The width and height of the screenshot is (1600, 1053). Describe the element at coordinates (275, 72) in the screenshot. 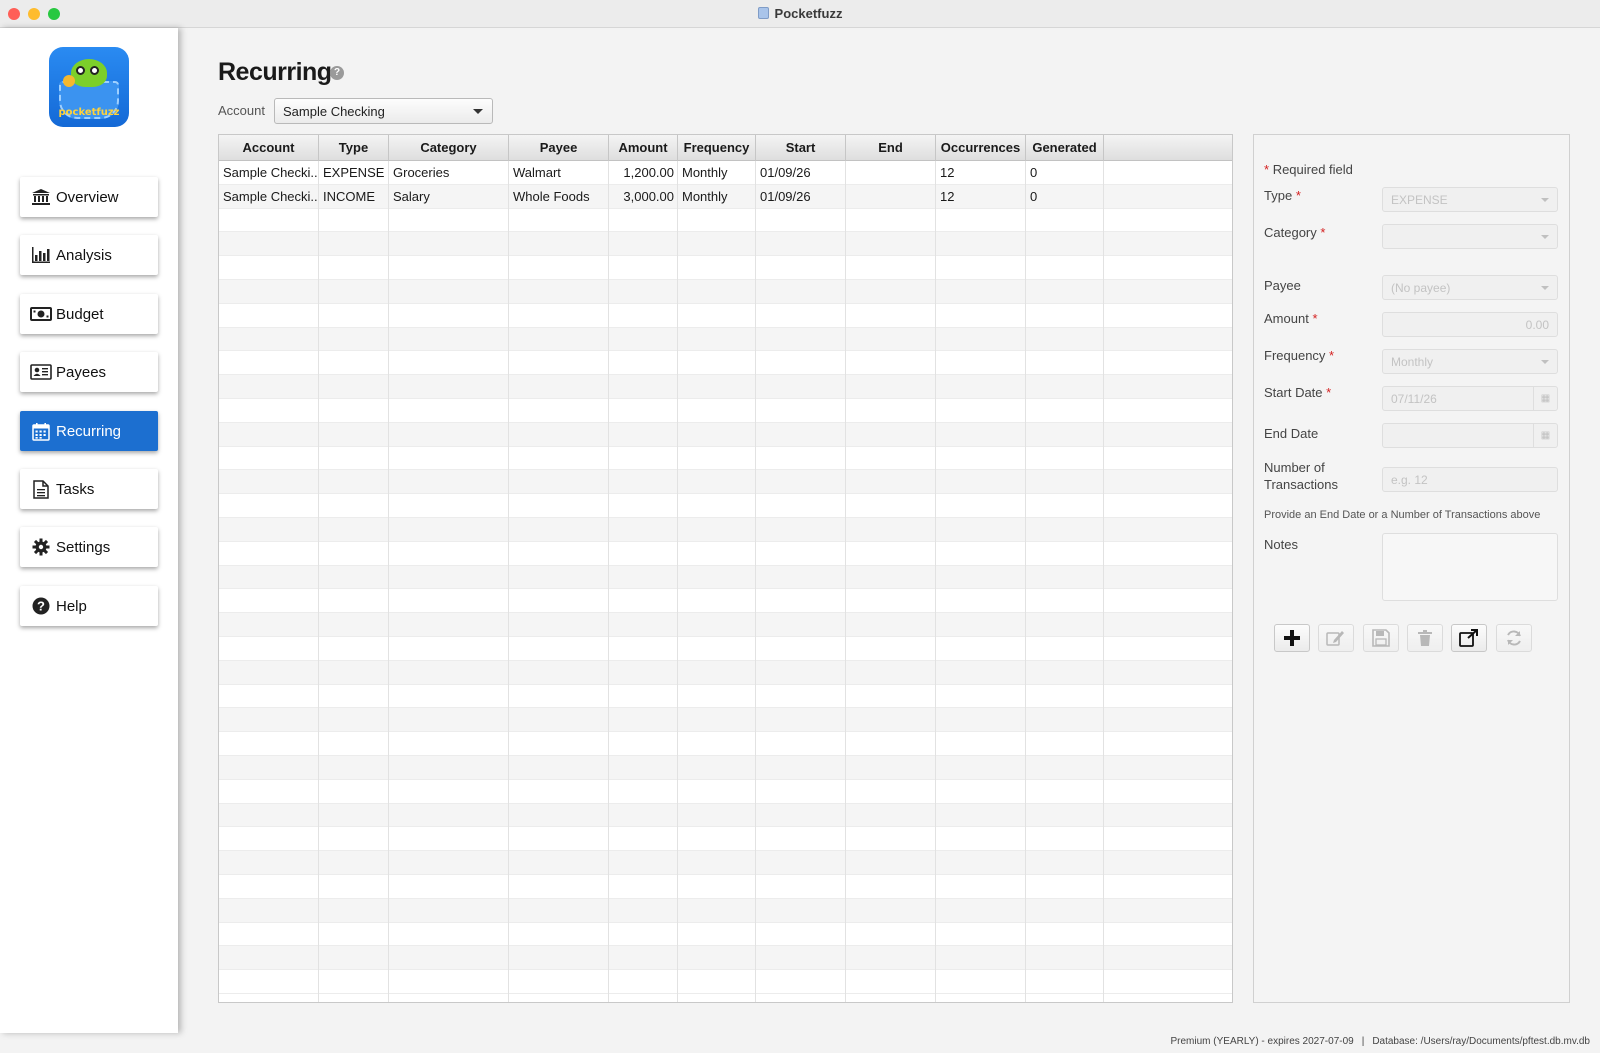

I see `page-title: Recurring` at that location.